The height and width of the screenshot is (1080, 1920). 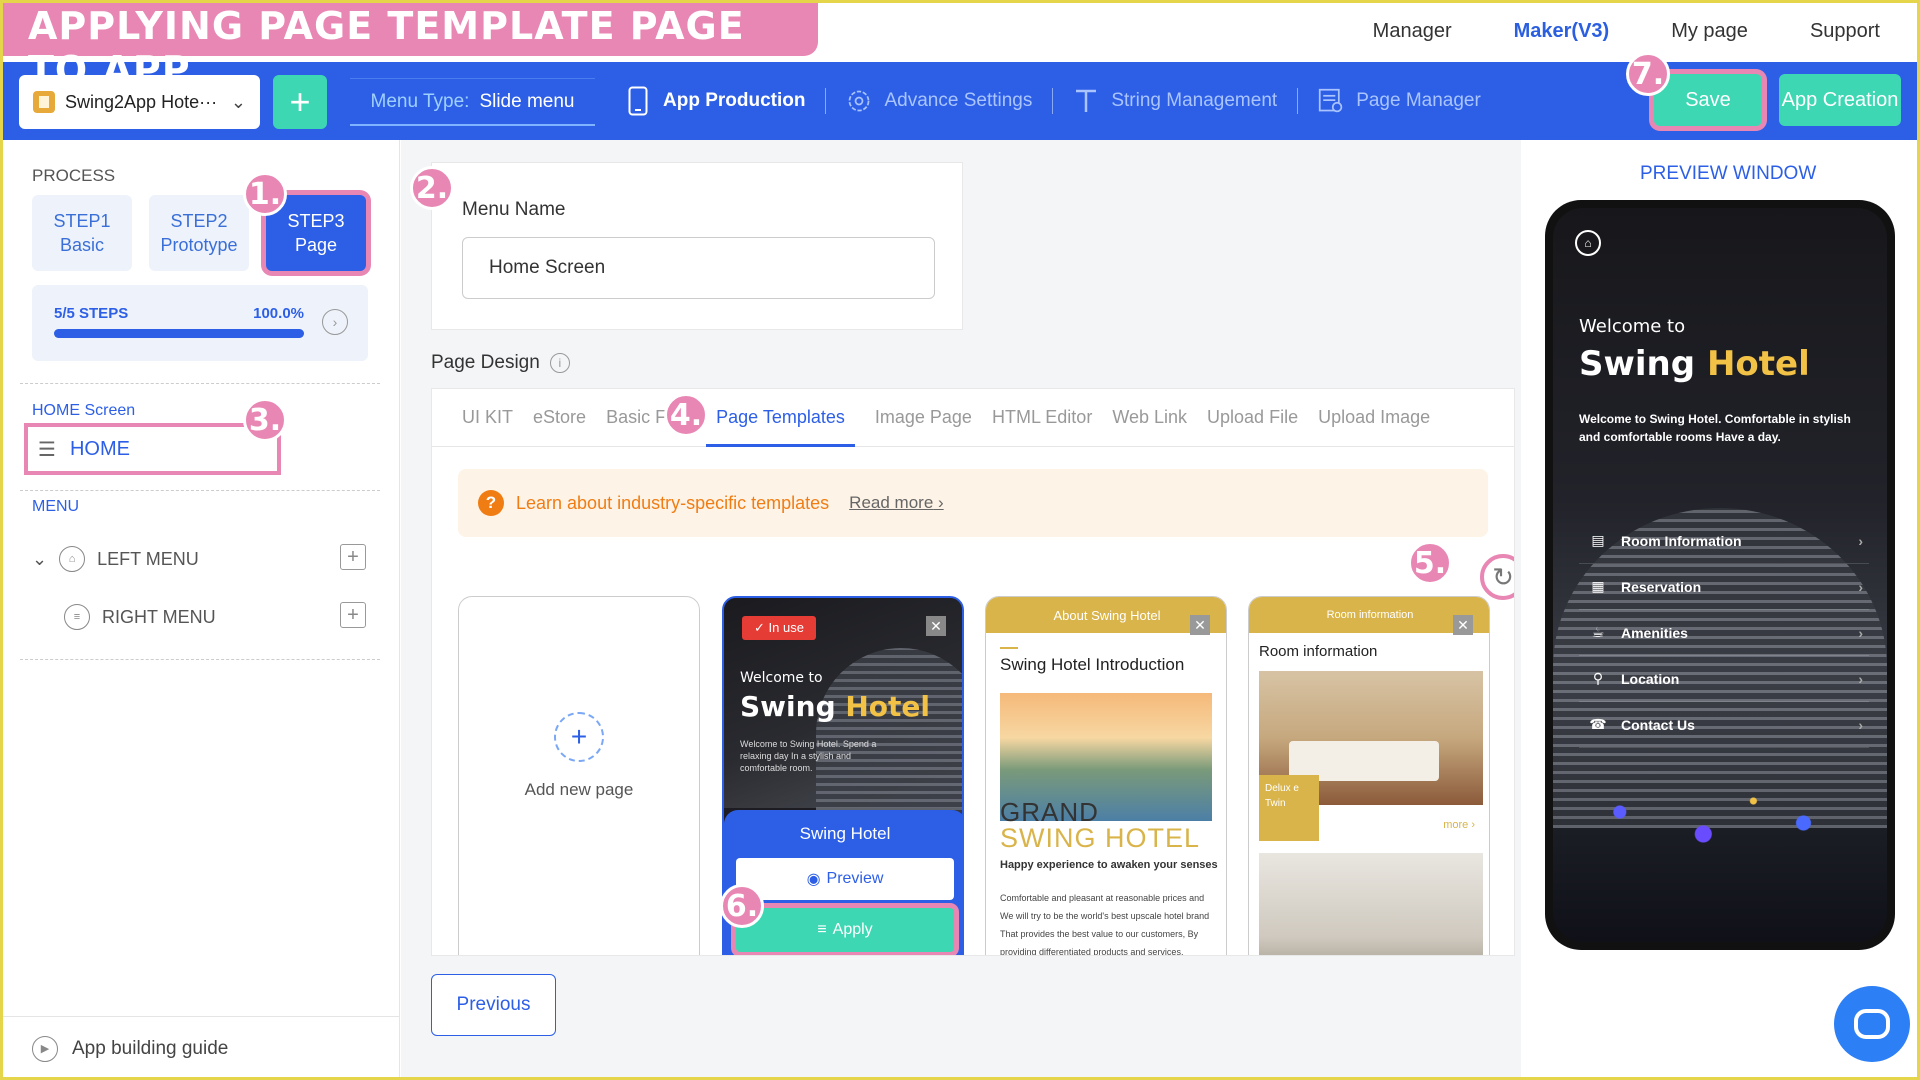 I want to click on more-label: more, so click(x=1456, y=825).